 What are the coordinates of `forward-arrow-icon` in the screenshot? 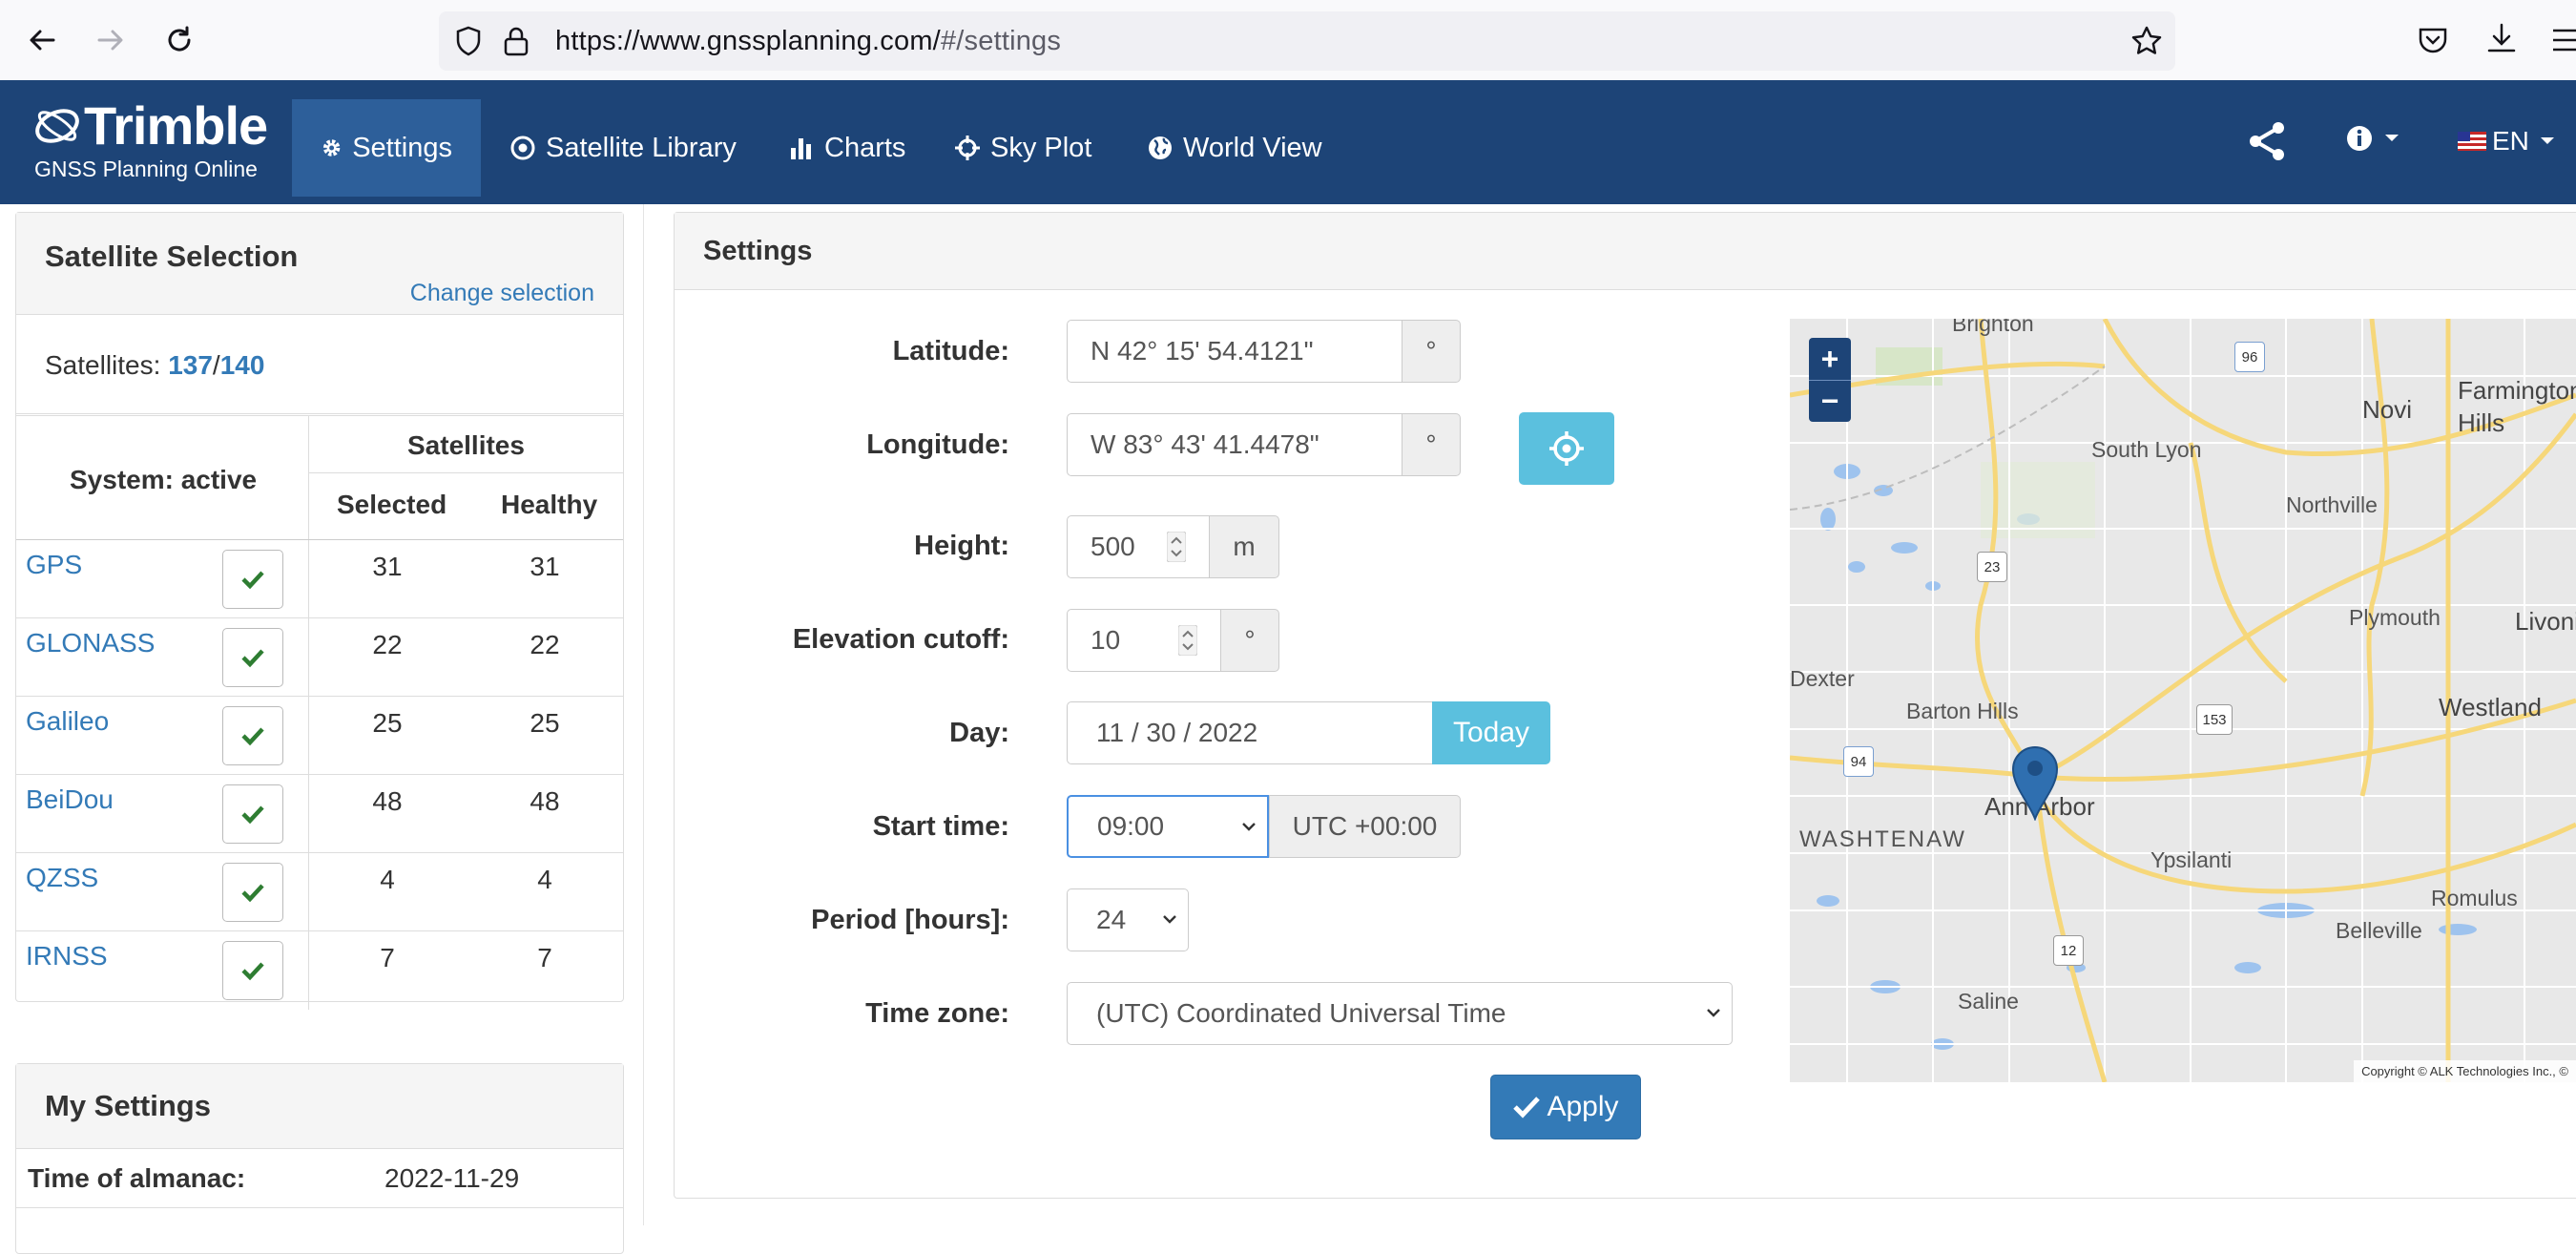 It's located at (110, 40).